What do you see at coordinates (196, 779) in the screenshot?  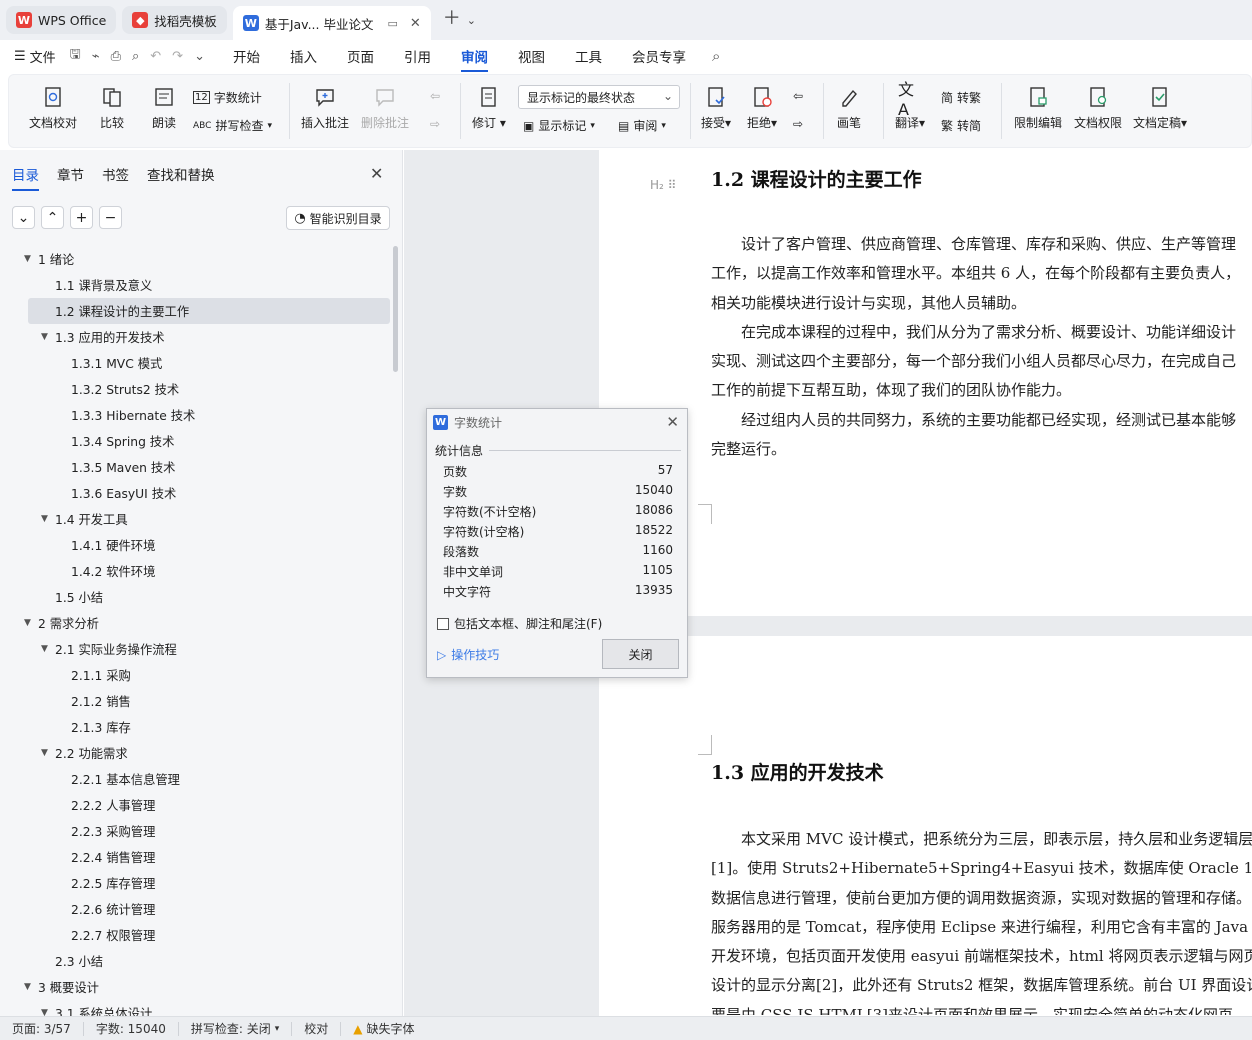 I see `toc-item: 2.2.1 基本信息管理` at bounding box center [196, 779].